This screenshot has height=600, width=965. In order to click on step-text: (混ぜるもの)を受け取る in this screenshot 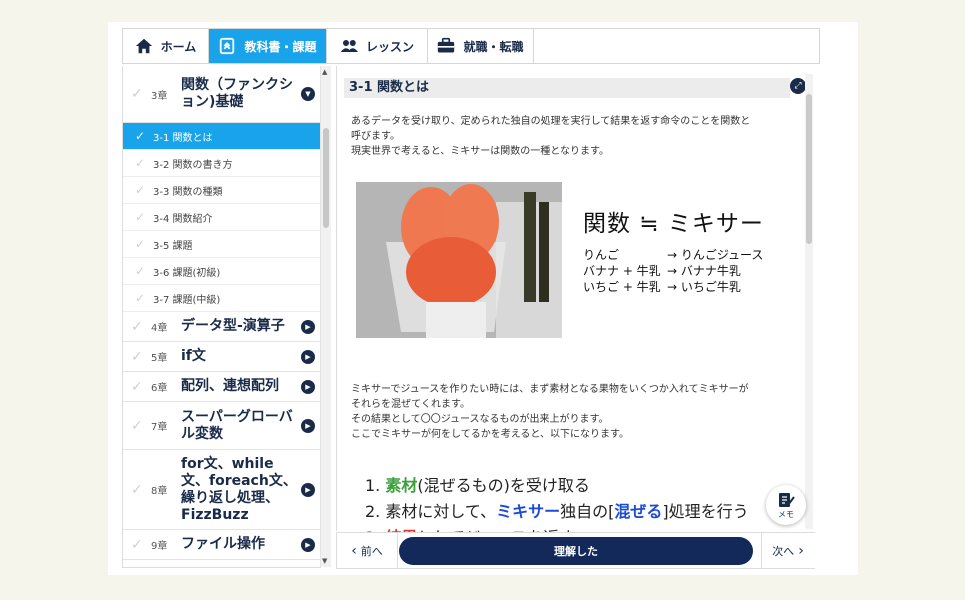, I will do `click(503, 485)`.